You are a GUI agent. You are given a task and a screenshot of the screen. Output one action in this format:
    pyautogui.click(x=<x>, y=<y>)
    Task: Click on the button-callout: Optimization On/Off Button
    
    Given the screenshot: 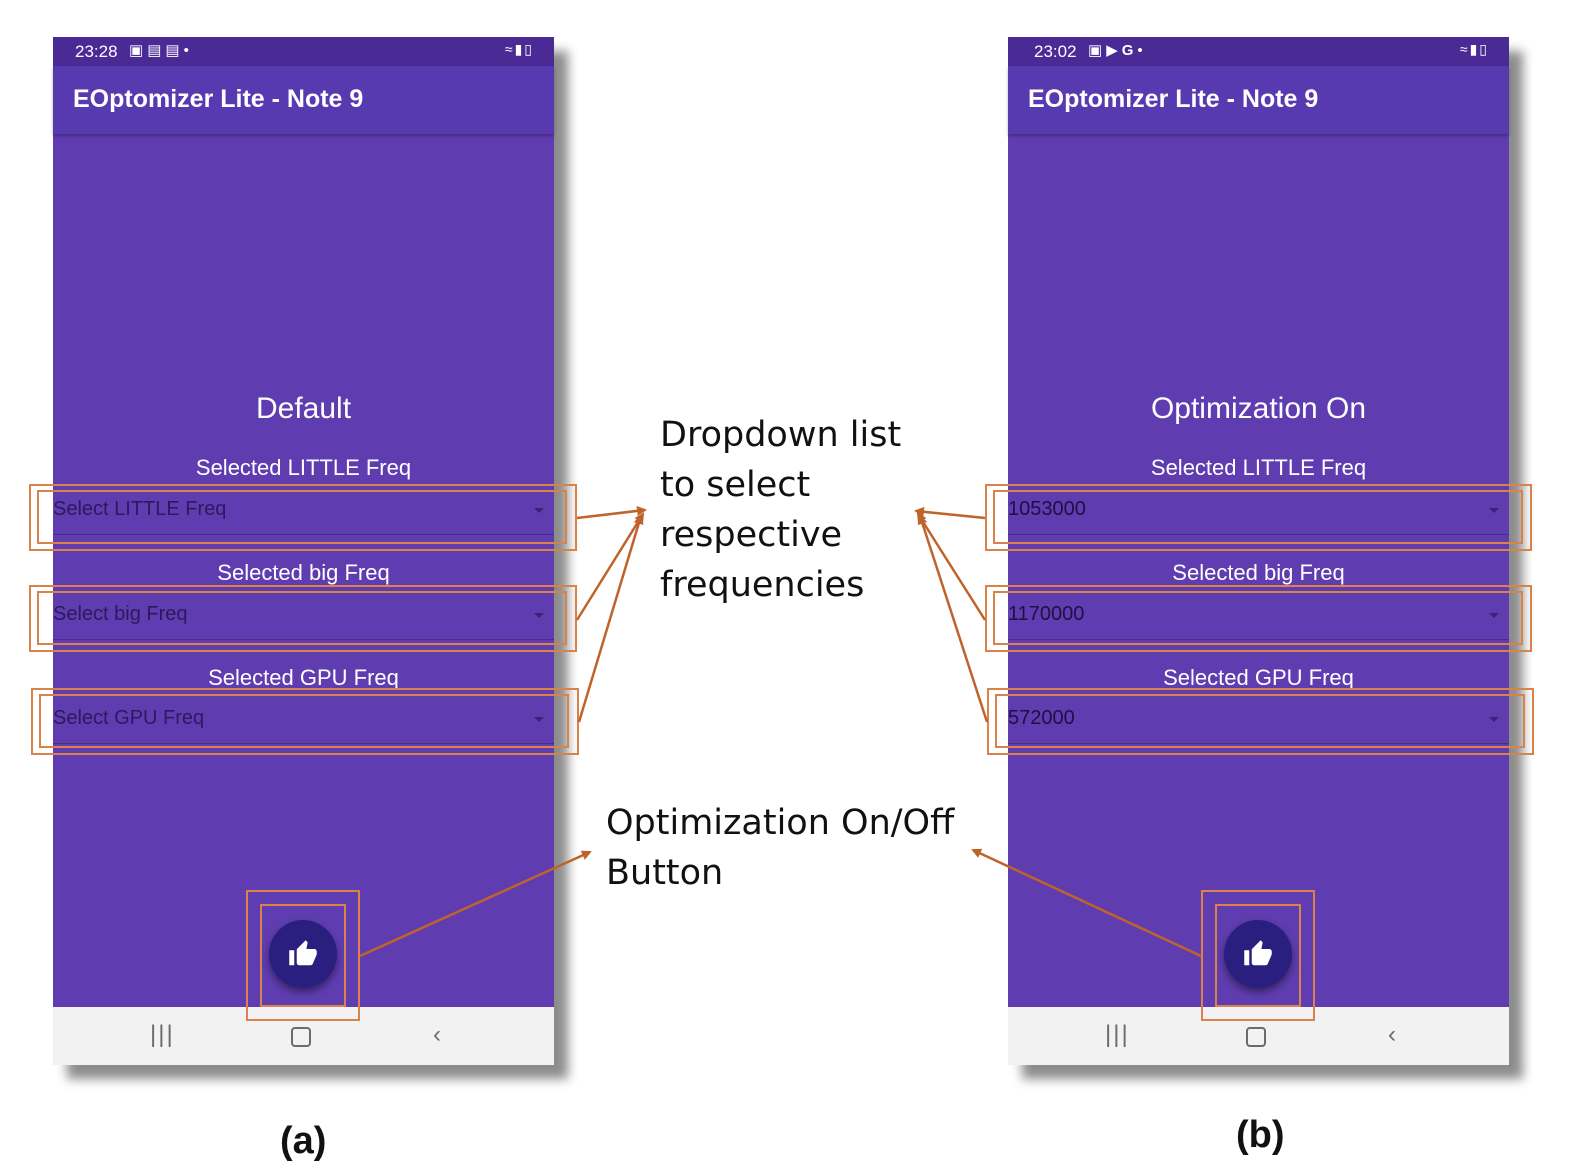 What is the action you would take?
    pyautogui.click(x=780, y=848)
    